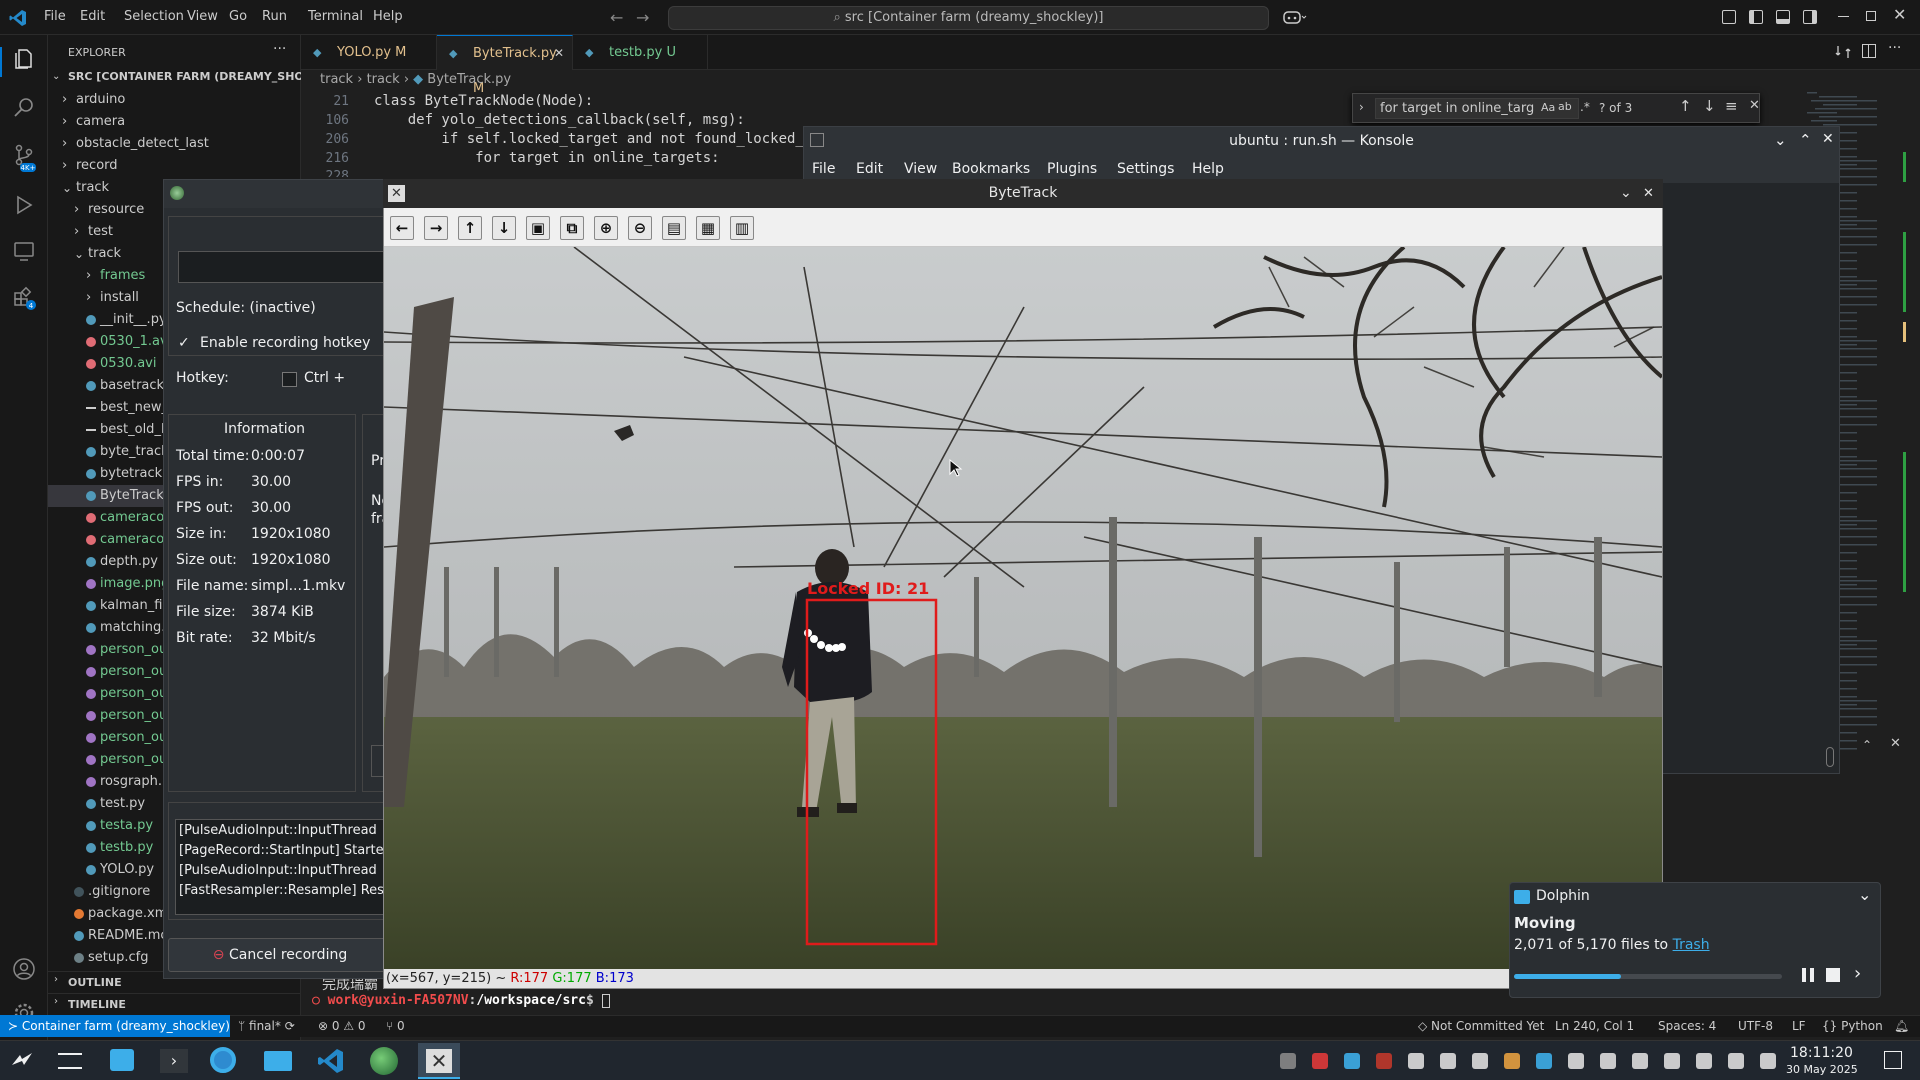  Describe the element at coordinates (1321, 142) in the screenshot. I see `konsole-titlebar: ubuntu : run.sh — Konsole ⌄ ⌃ ✕` at that location.